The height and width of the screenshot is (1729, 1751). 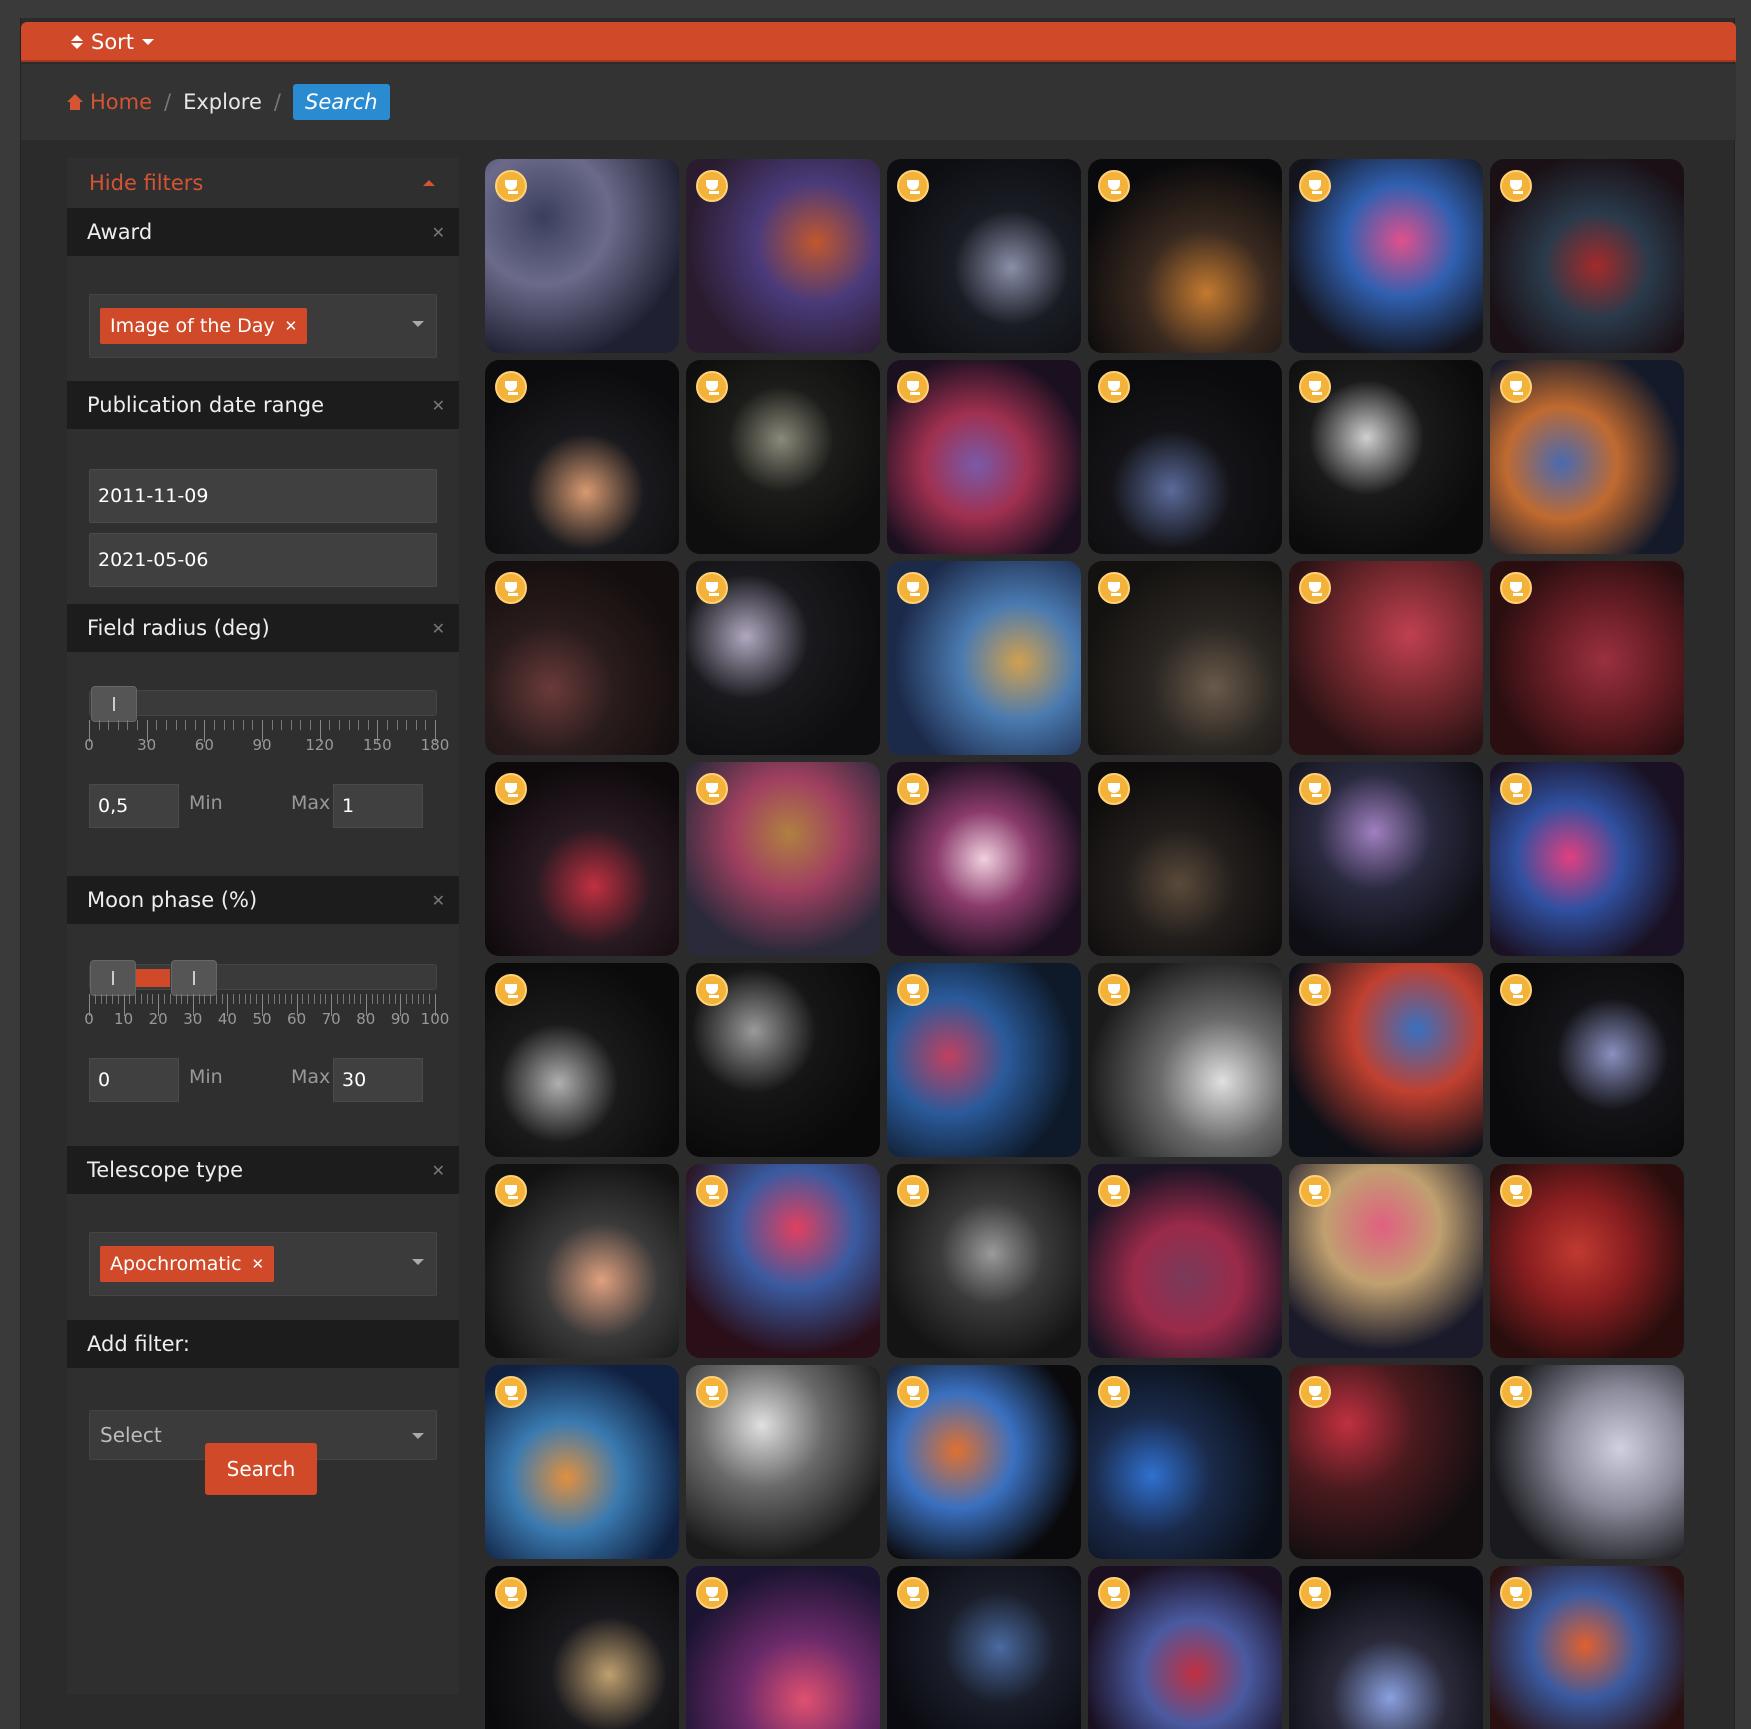 I want to click on slider-tick-label: 150, so click(x=377, y=745).